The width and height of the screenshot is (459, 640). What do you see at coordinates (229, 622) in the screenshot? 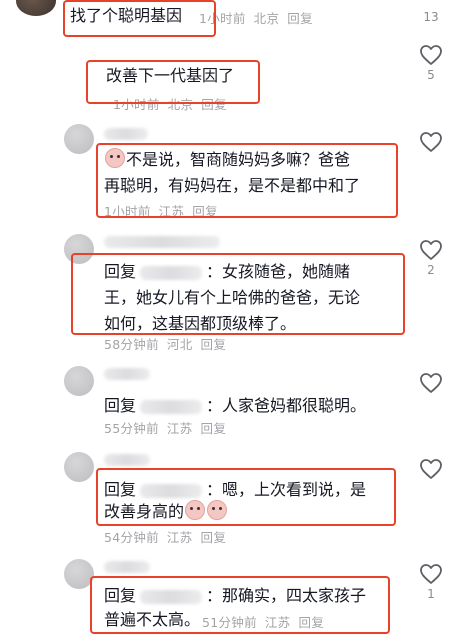
I see `comment-time: 51分钟前` at bounding box center [229, 622].